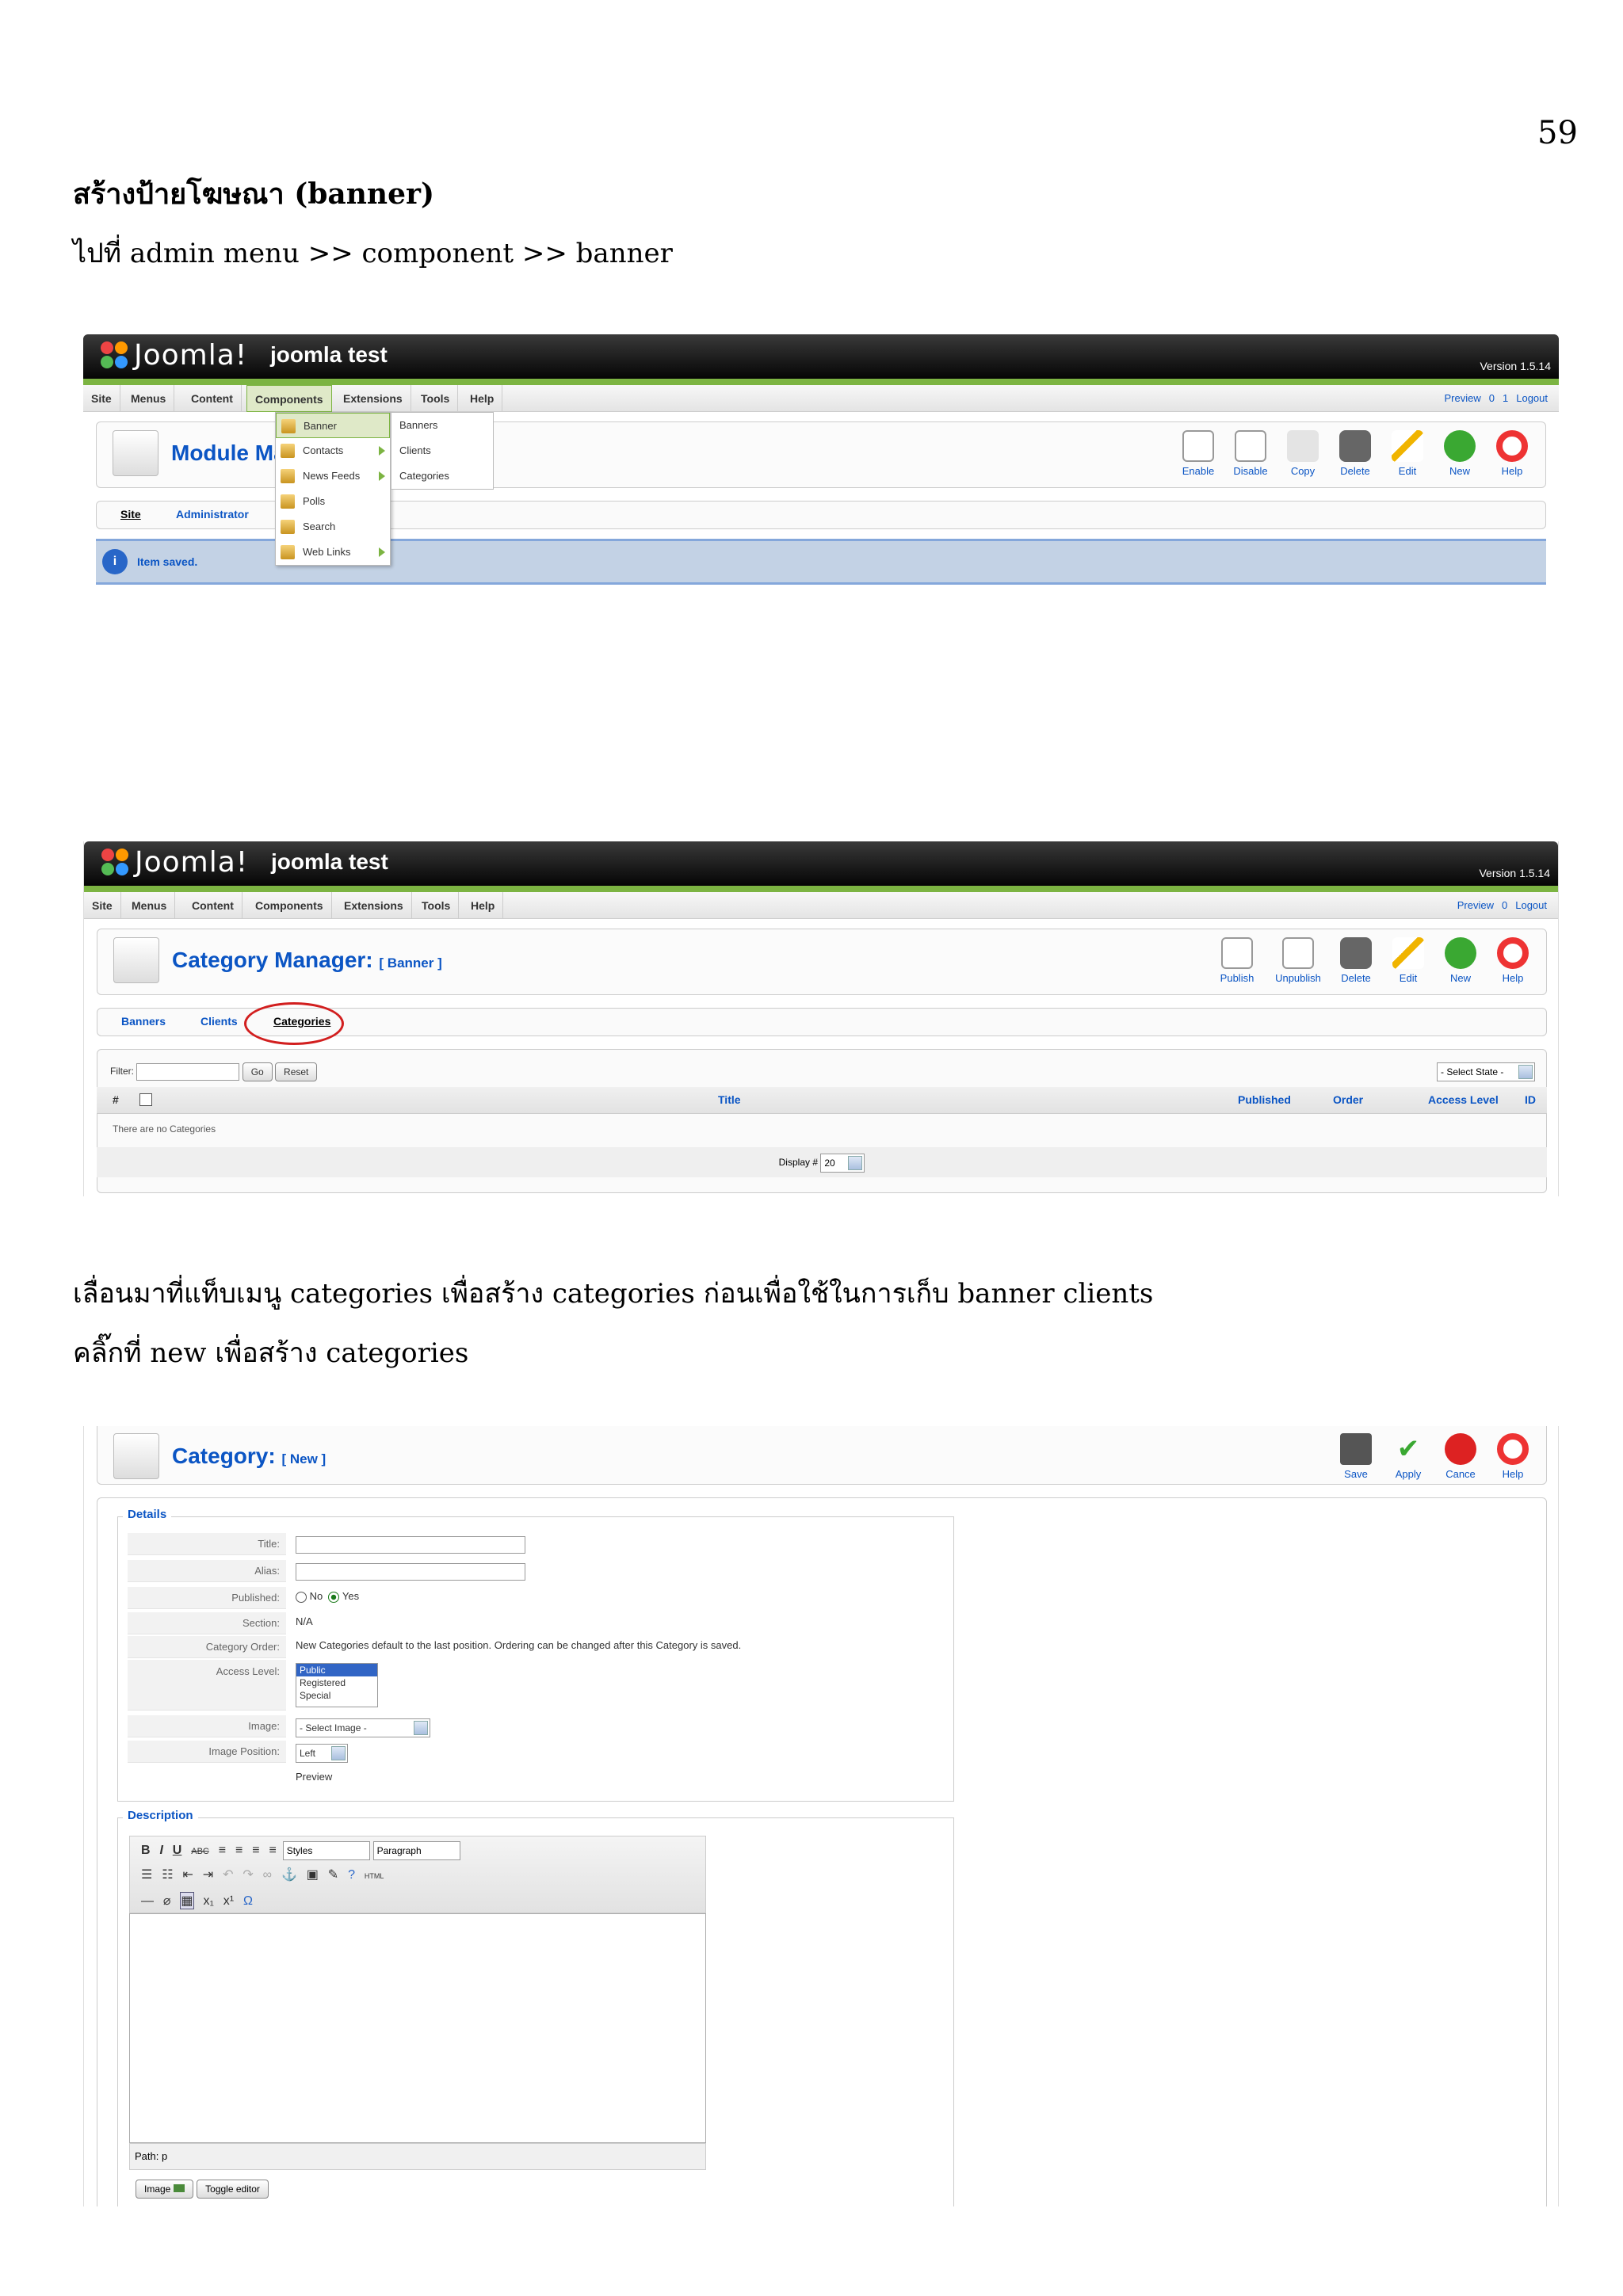 The width and height of the screenshot is (1623, 2296). What do you see at coordinates (442, 450) in the screenshot?
I see `submenu-clients: Clients` at bounding box center [442, 450].